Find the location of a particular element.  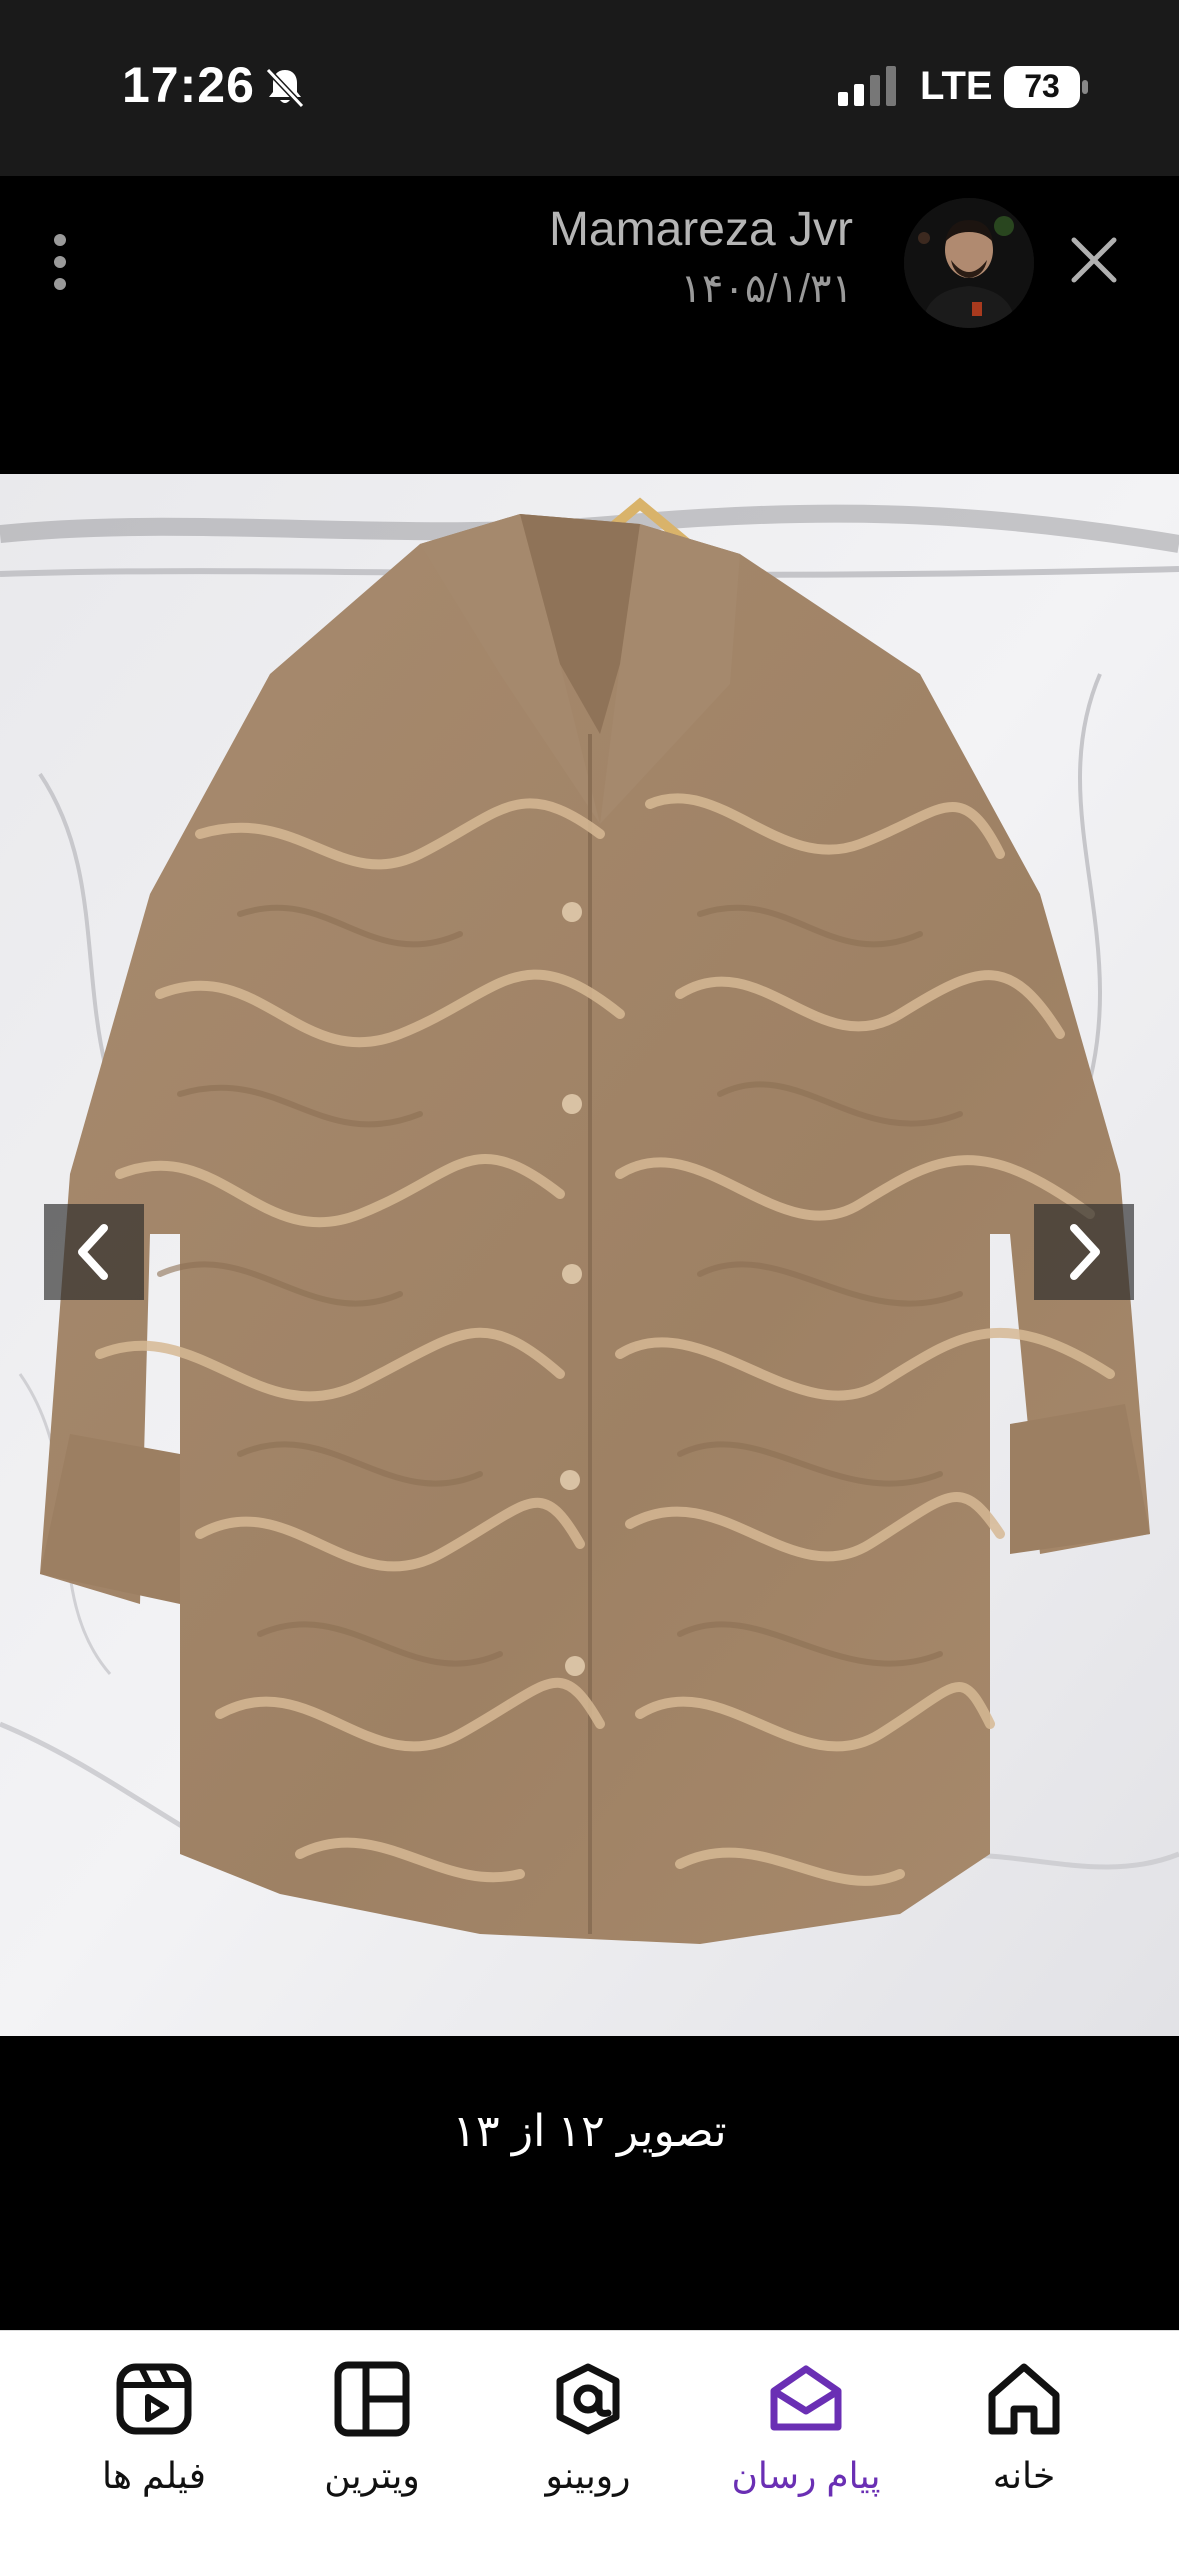

nav-label-showcase: ویترین is located at coordinates (372, 2475).